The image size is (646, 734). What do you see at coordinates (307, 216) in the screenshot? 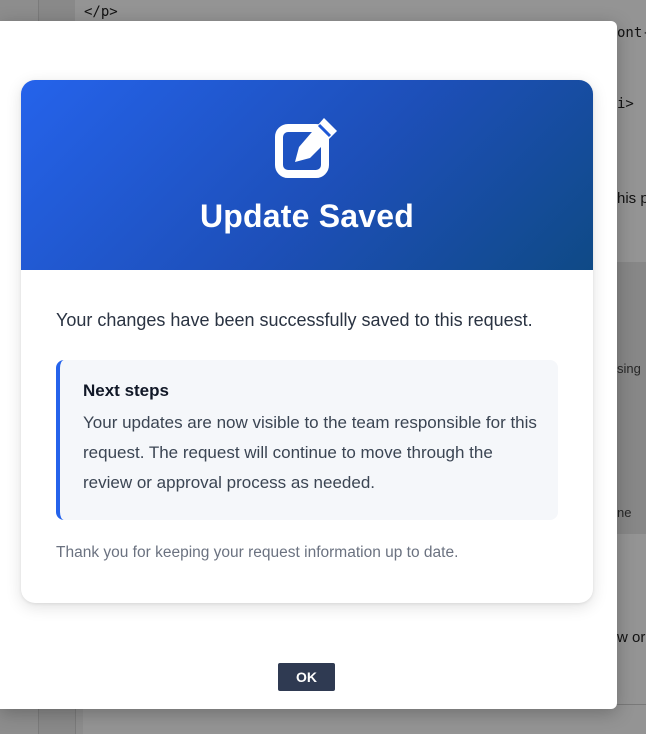
I see `dialog-title: Update Saved` at bounding box center [307, 216].